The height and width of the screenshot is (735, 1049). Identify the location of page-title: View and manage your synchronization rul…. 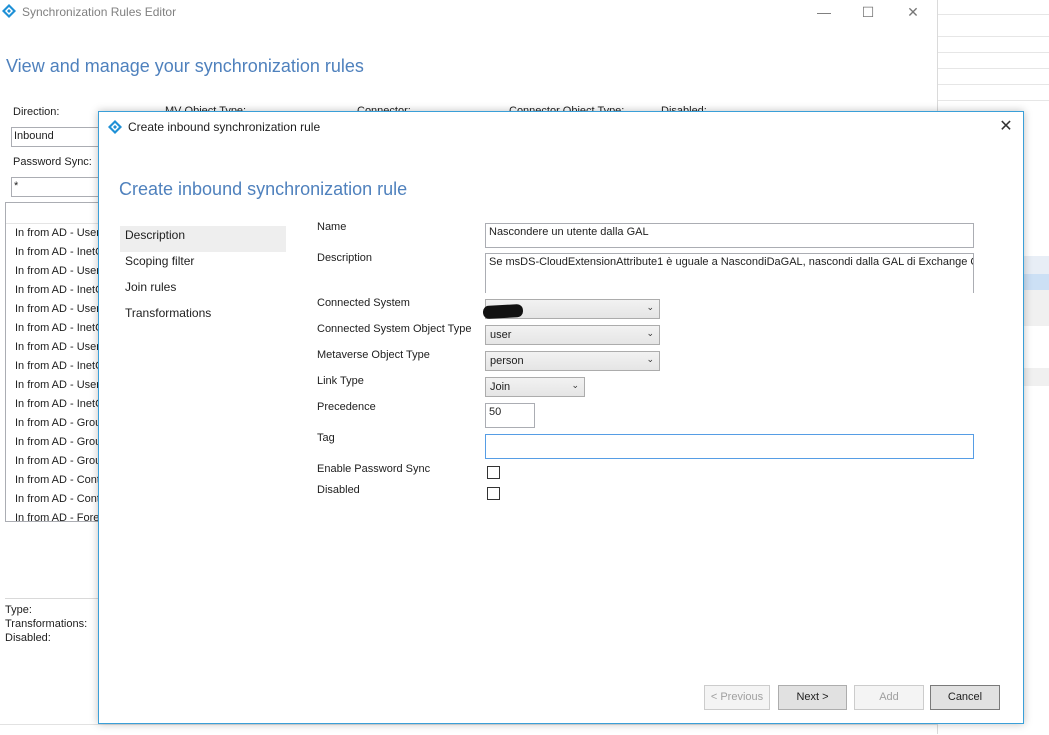
(185, 66).